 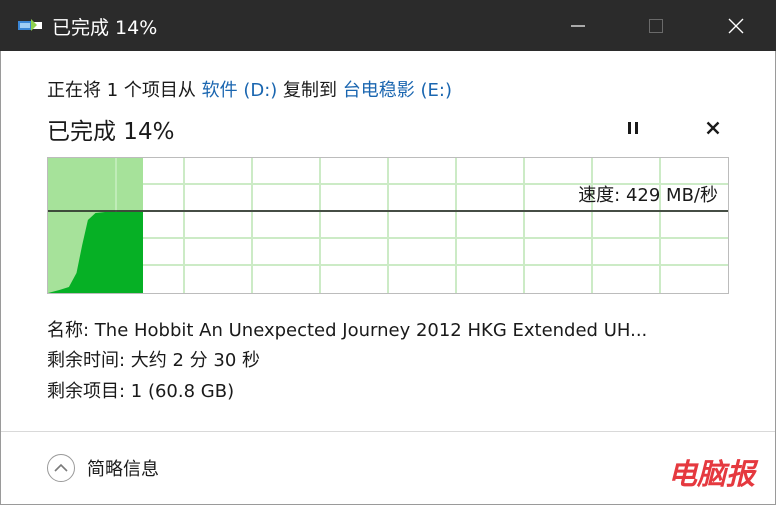 I want to click on maximize-icon, so click(x=656, y=25).